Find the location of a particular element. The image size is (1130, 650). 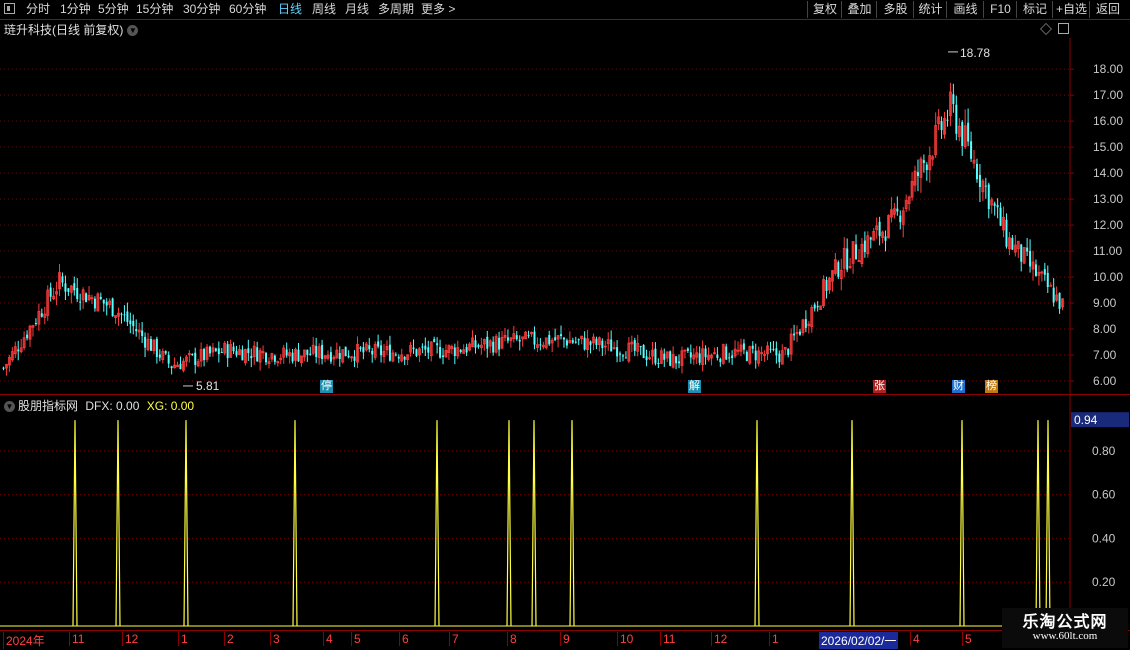

event-mark-3: 张 is located at coordinates (879, 386).